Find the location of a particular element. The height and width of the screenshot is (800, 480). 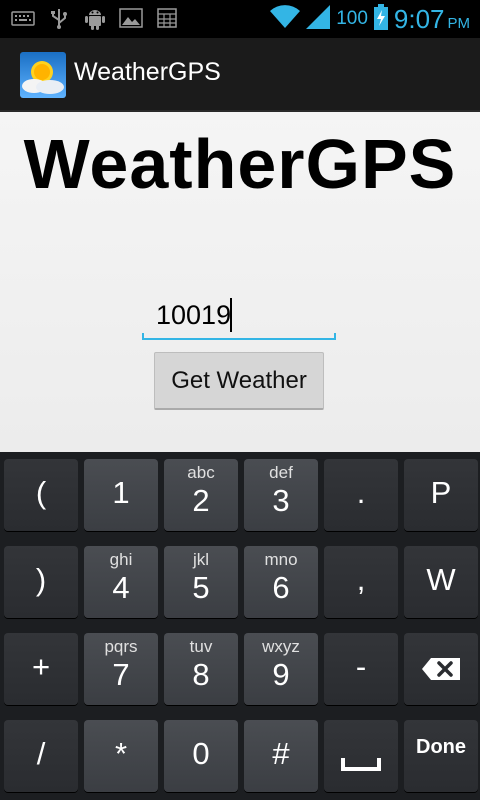

key-backspace is located at coordinates (441, 669).